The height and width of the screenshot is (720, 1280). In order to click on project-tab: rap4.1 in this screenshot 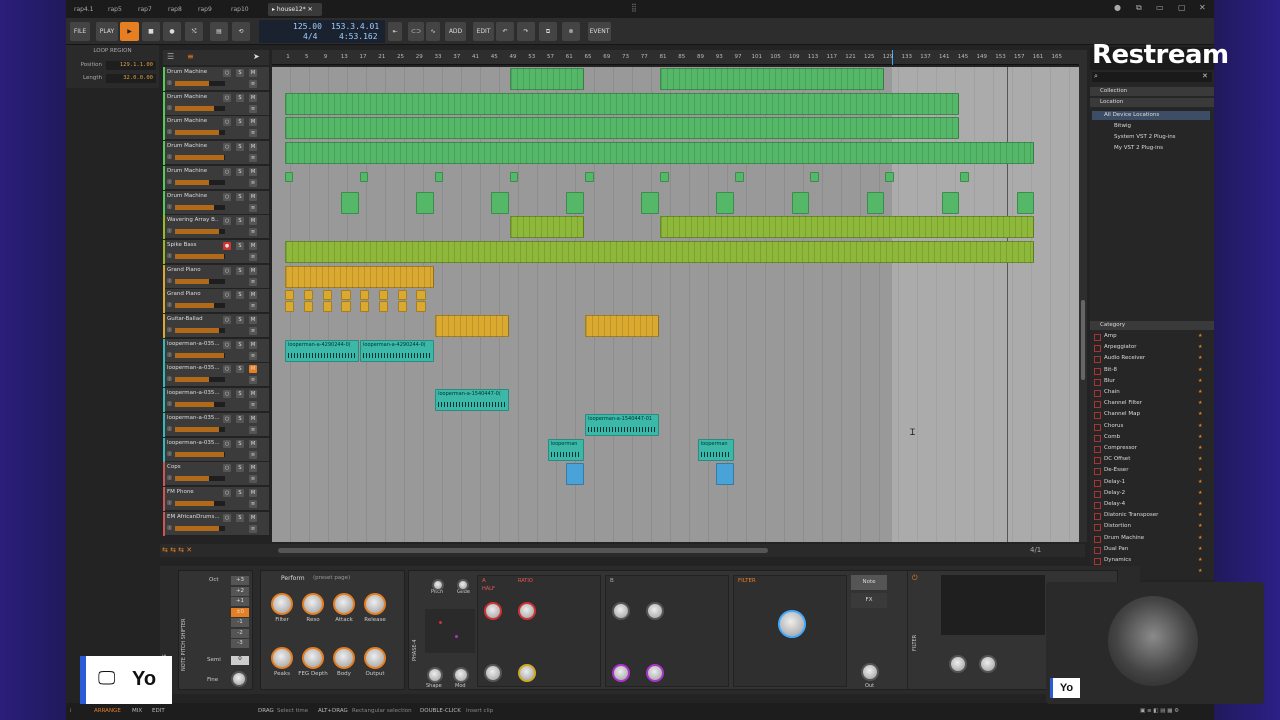, I will do `click(84, 9)`.